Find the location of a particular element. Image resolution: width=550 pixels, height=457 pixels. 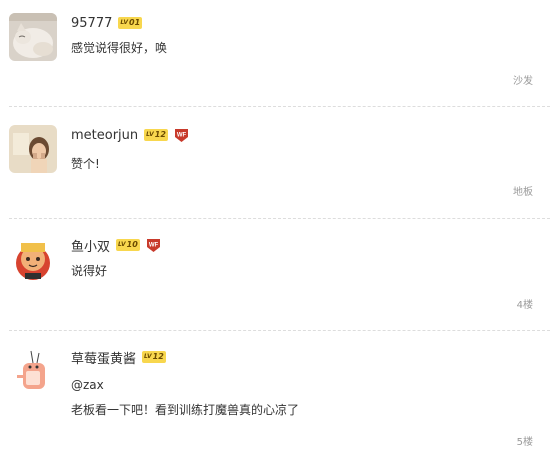

level-badge: LV 01 is located at coordinates (130, 23).